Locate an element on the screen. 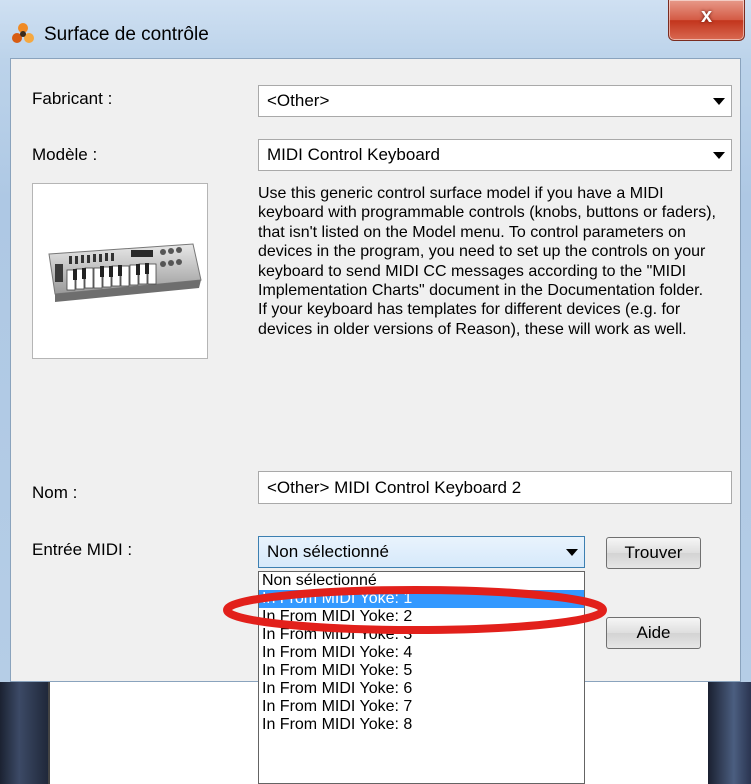  midi-input-value: Non sélectionné is located at coordinates (328, 551).